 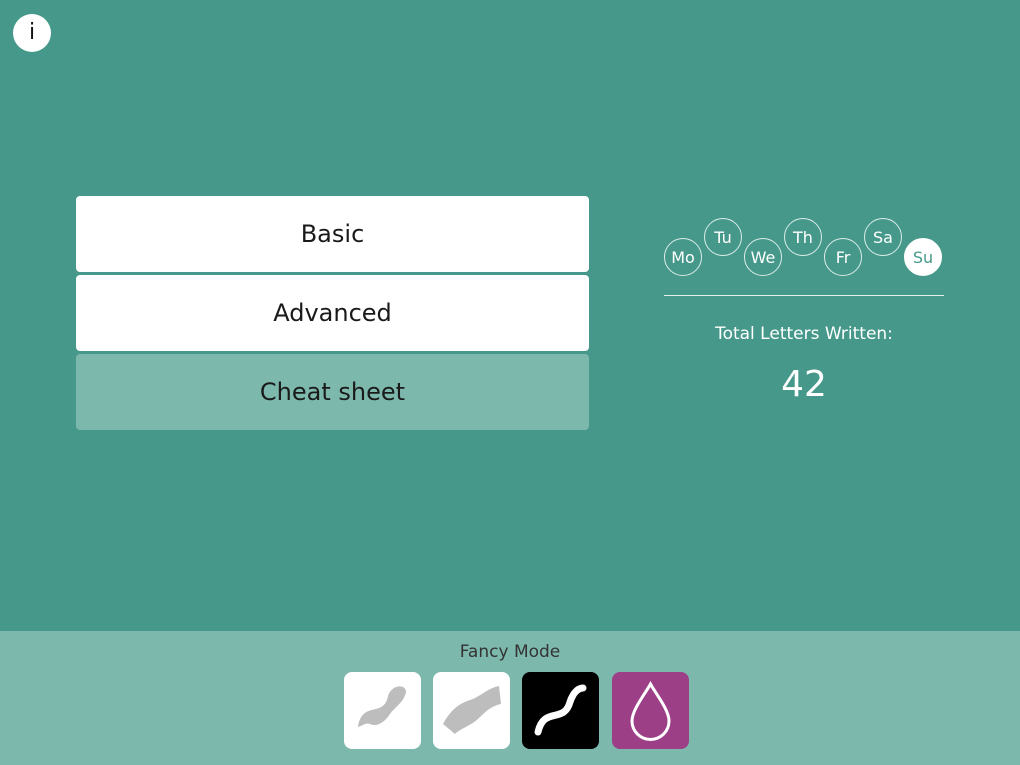 I want to click on day-sunday: Su, so click(x=923, y=257).